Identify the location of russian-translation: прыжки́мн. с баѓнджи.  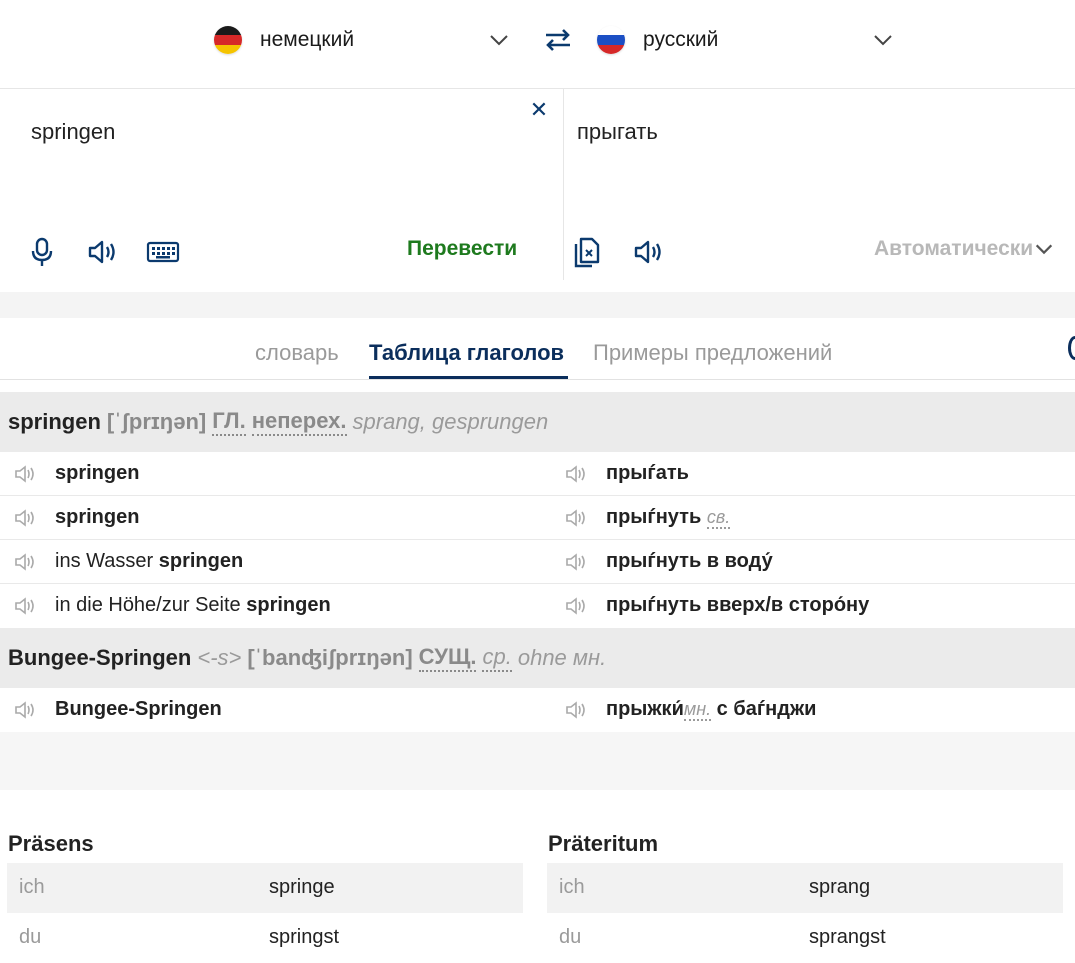
(711, 709).